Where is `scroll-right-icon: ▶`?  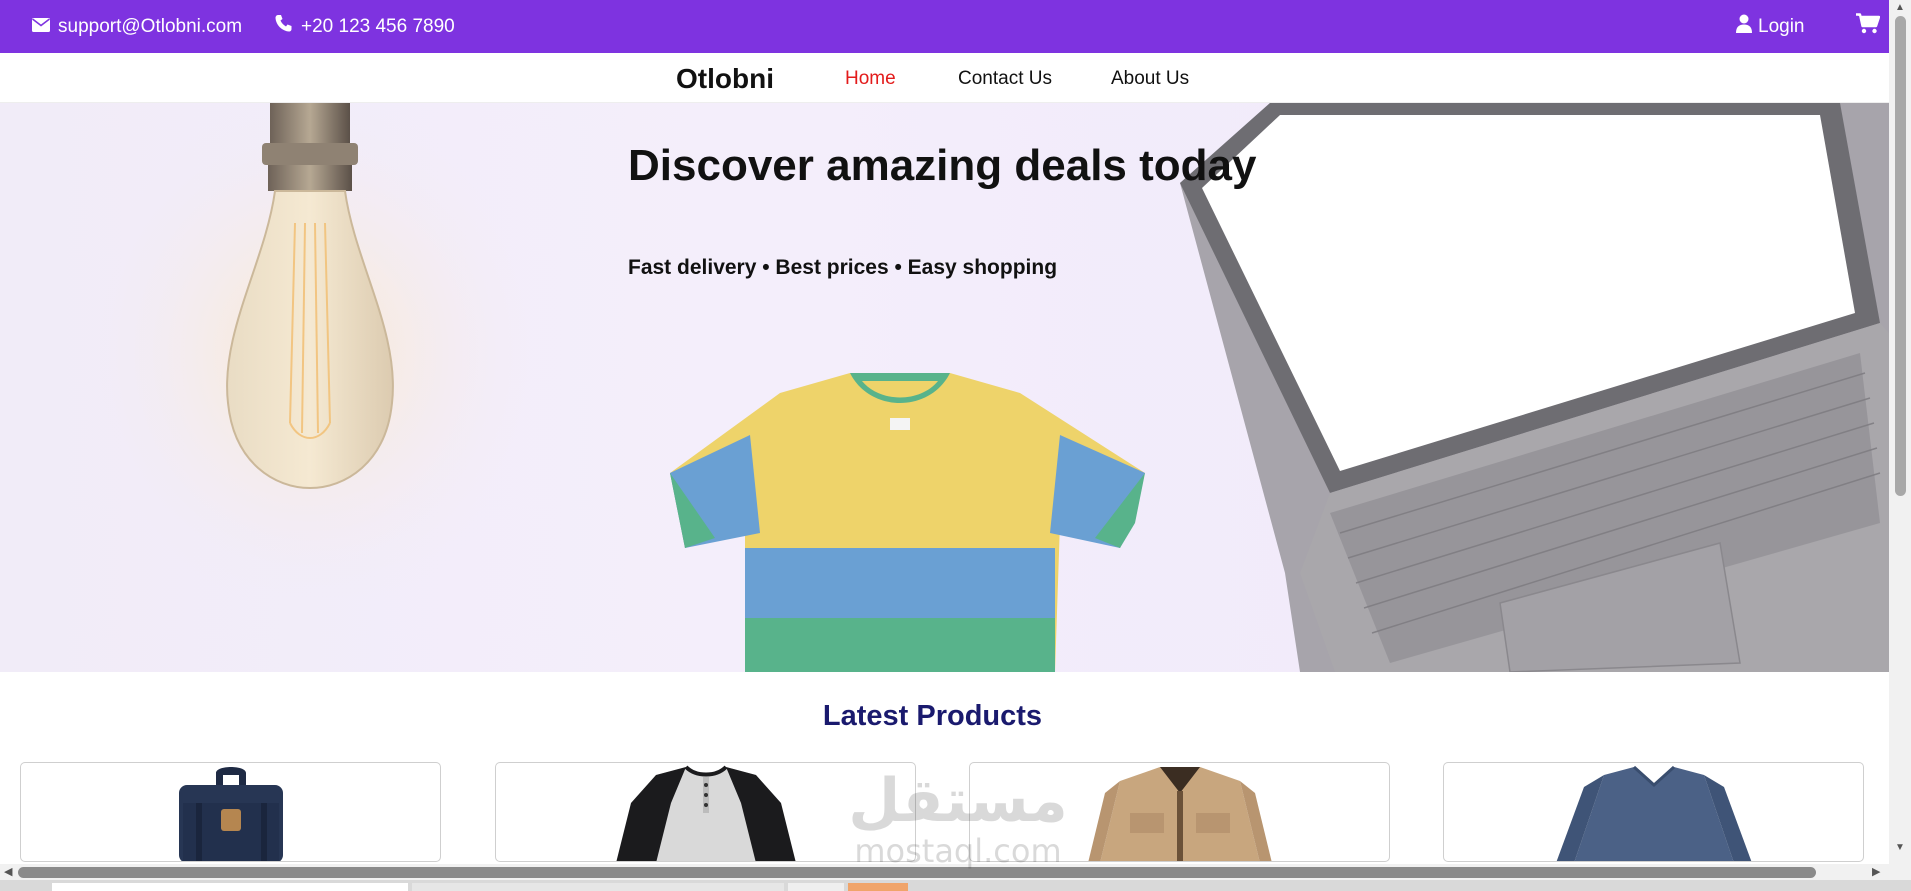
scroll-right-icon: ▶ is located at coordinates (1876, 871).